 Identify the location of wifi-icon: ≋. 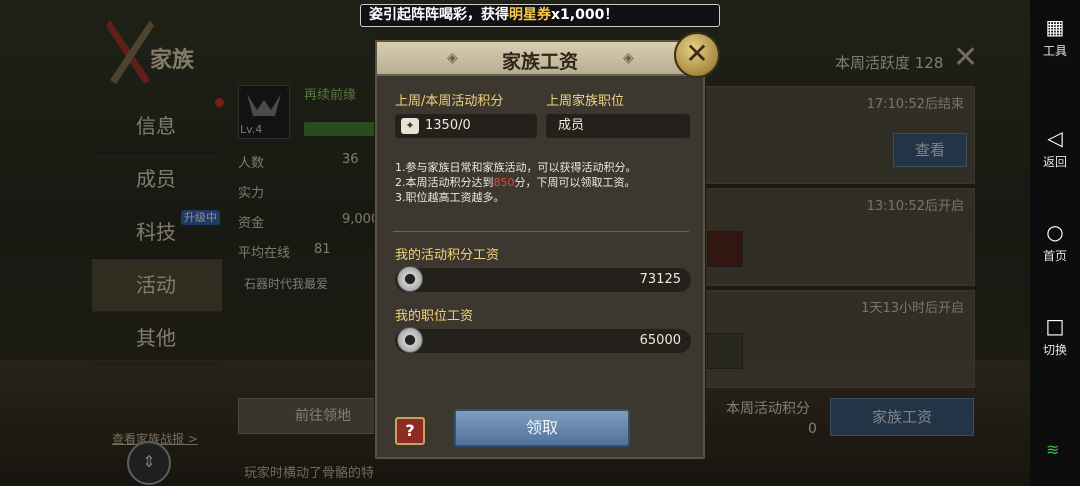
(1053, 449).